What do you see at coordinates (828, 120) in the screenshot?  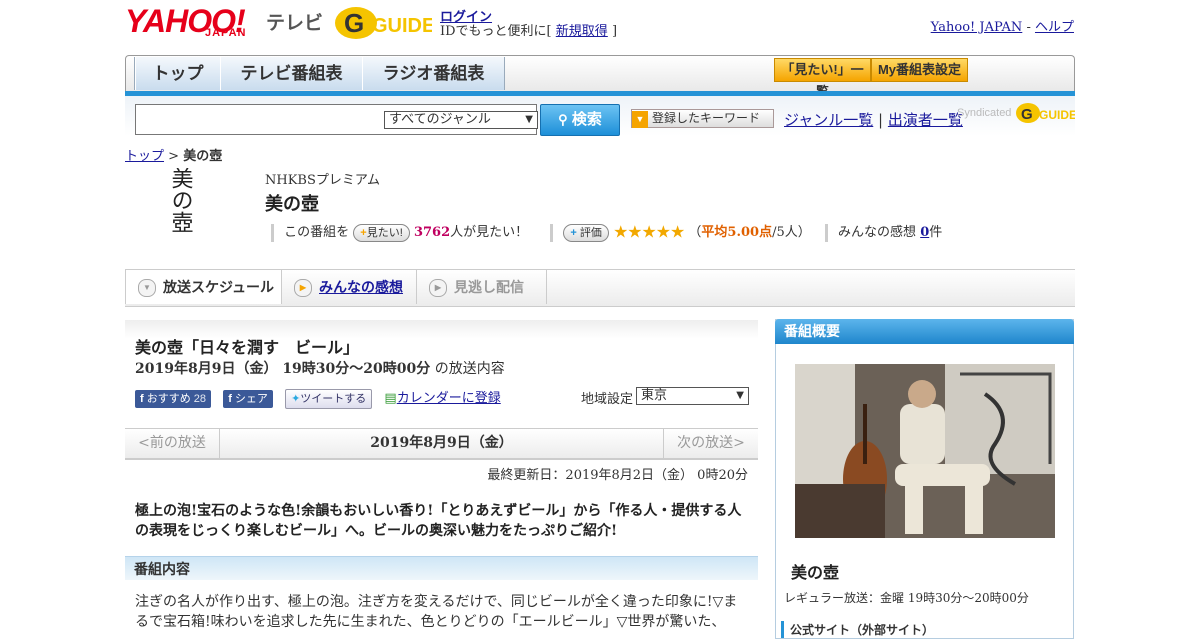 I see `genre-list-link: ジャンル一覧` at bounding box center [828, 120].